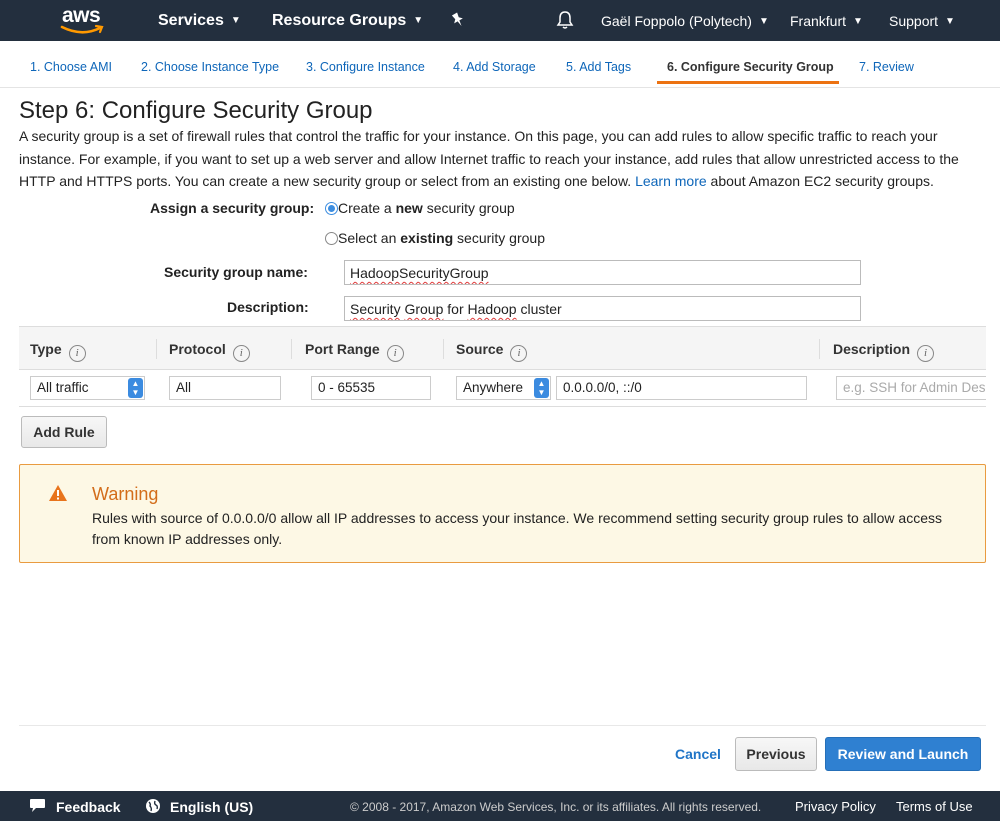 This screenshot has height=821, width=1000. I want to click on radio-create-new-group: Create a new security group, so click(420, 208).